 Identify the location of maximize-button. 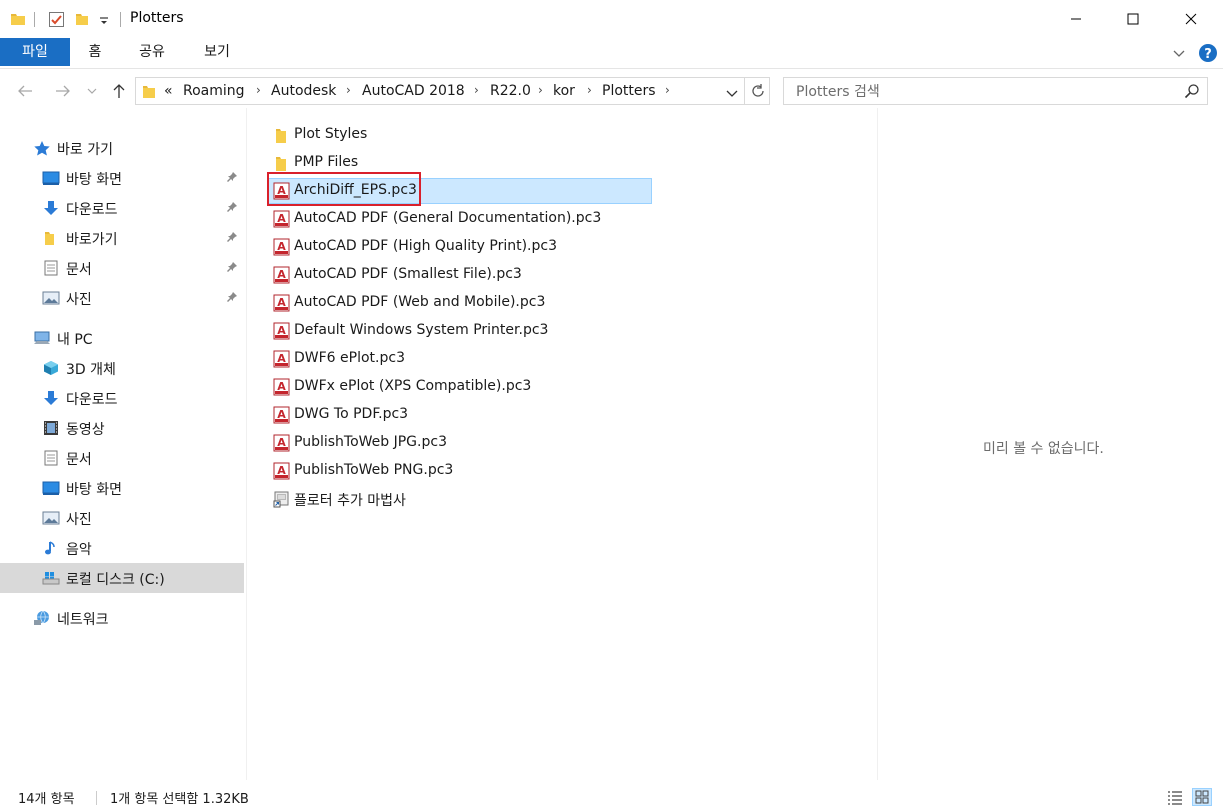
(1133, 19).